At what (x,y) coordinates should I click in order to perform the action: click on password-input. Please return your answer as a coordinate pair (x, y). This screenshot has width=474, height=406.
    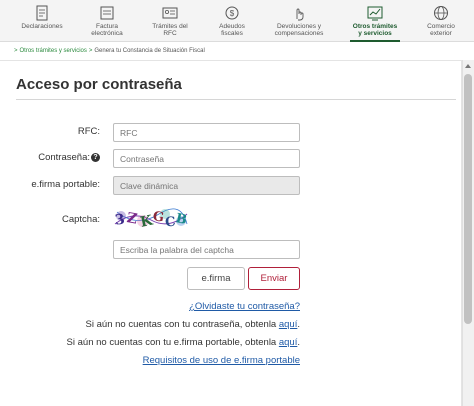
    Looking at the image, I should click on (206, 158).